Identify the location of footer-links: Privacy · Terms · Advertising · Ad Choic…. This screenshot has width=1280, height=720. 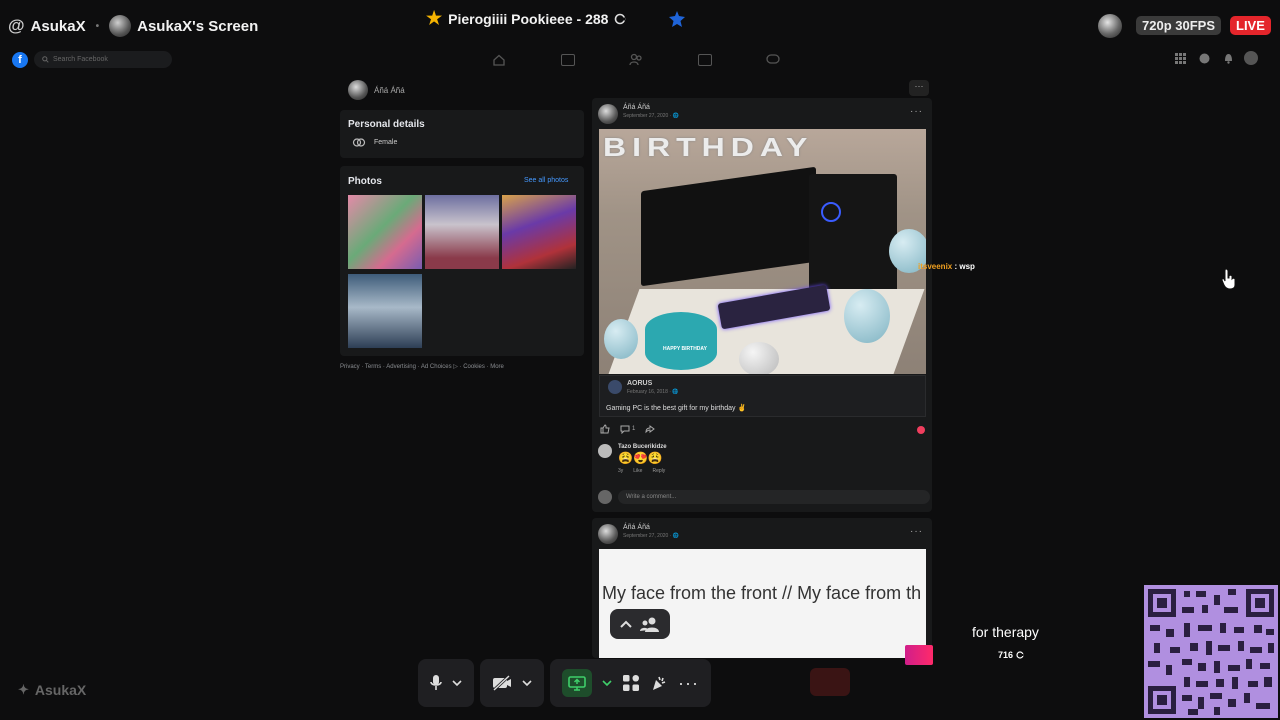
(422, 366).